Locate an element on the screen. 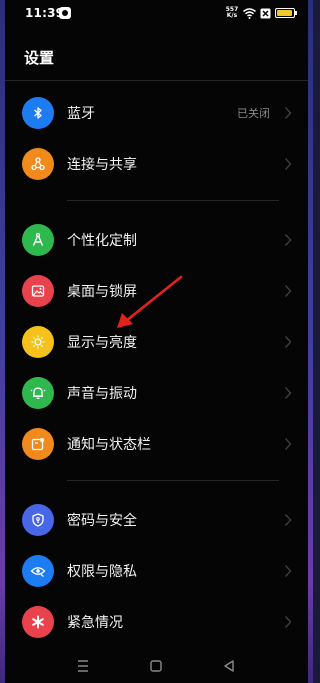  setting-item-bluetooth: 蓝牙 已关闭 is located at coordinates (156, 113).